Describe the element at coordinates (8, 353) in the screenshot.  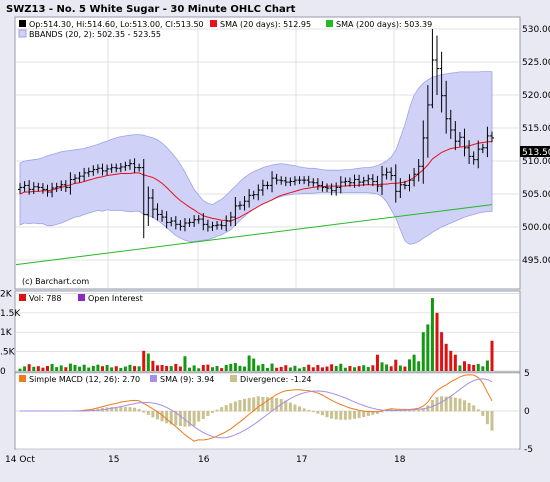
I see `volume-tick-label: .5K` at that location.